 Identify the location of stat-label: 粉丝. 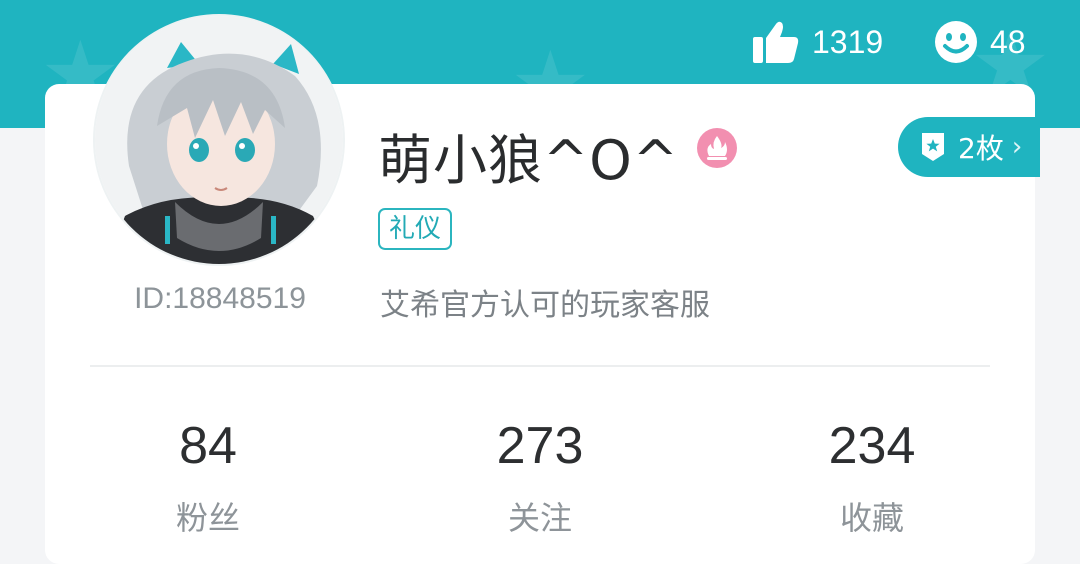
(207, 518).